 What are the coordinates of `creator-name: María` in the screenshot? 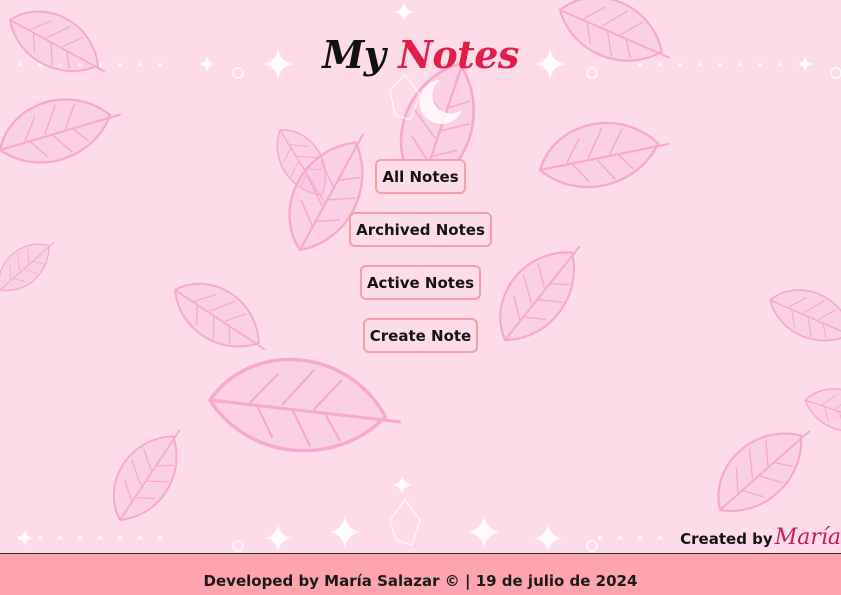 It's located at (807, 537).